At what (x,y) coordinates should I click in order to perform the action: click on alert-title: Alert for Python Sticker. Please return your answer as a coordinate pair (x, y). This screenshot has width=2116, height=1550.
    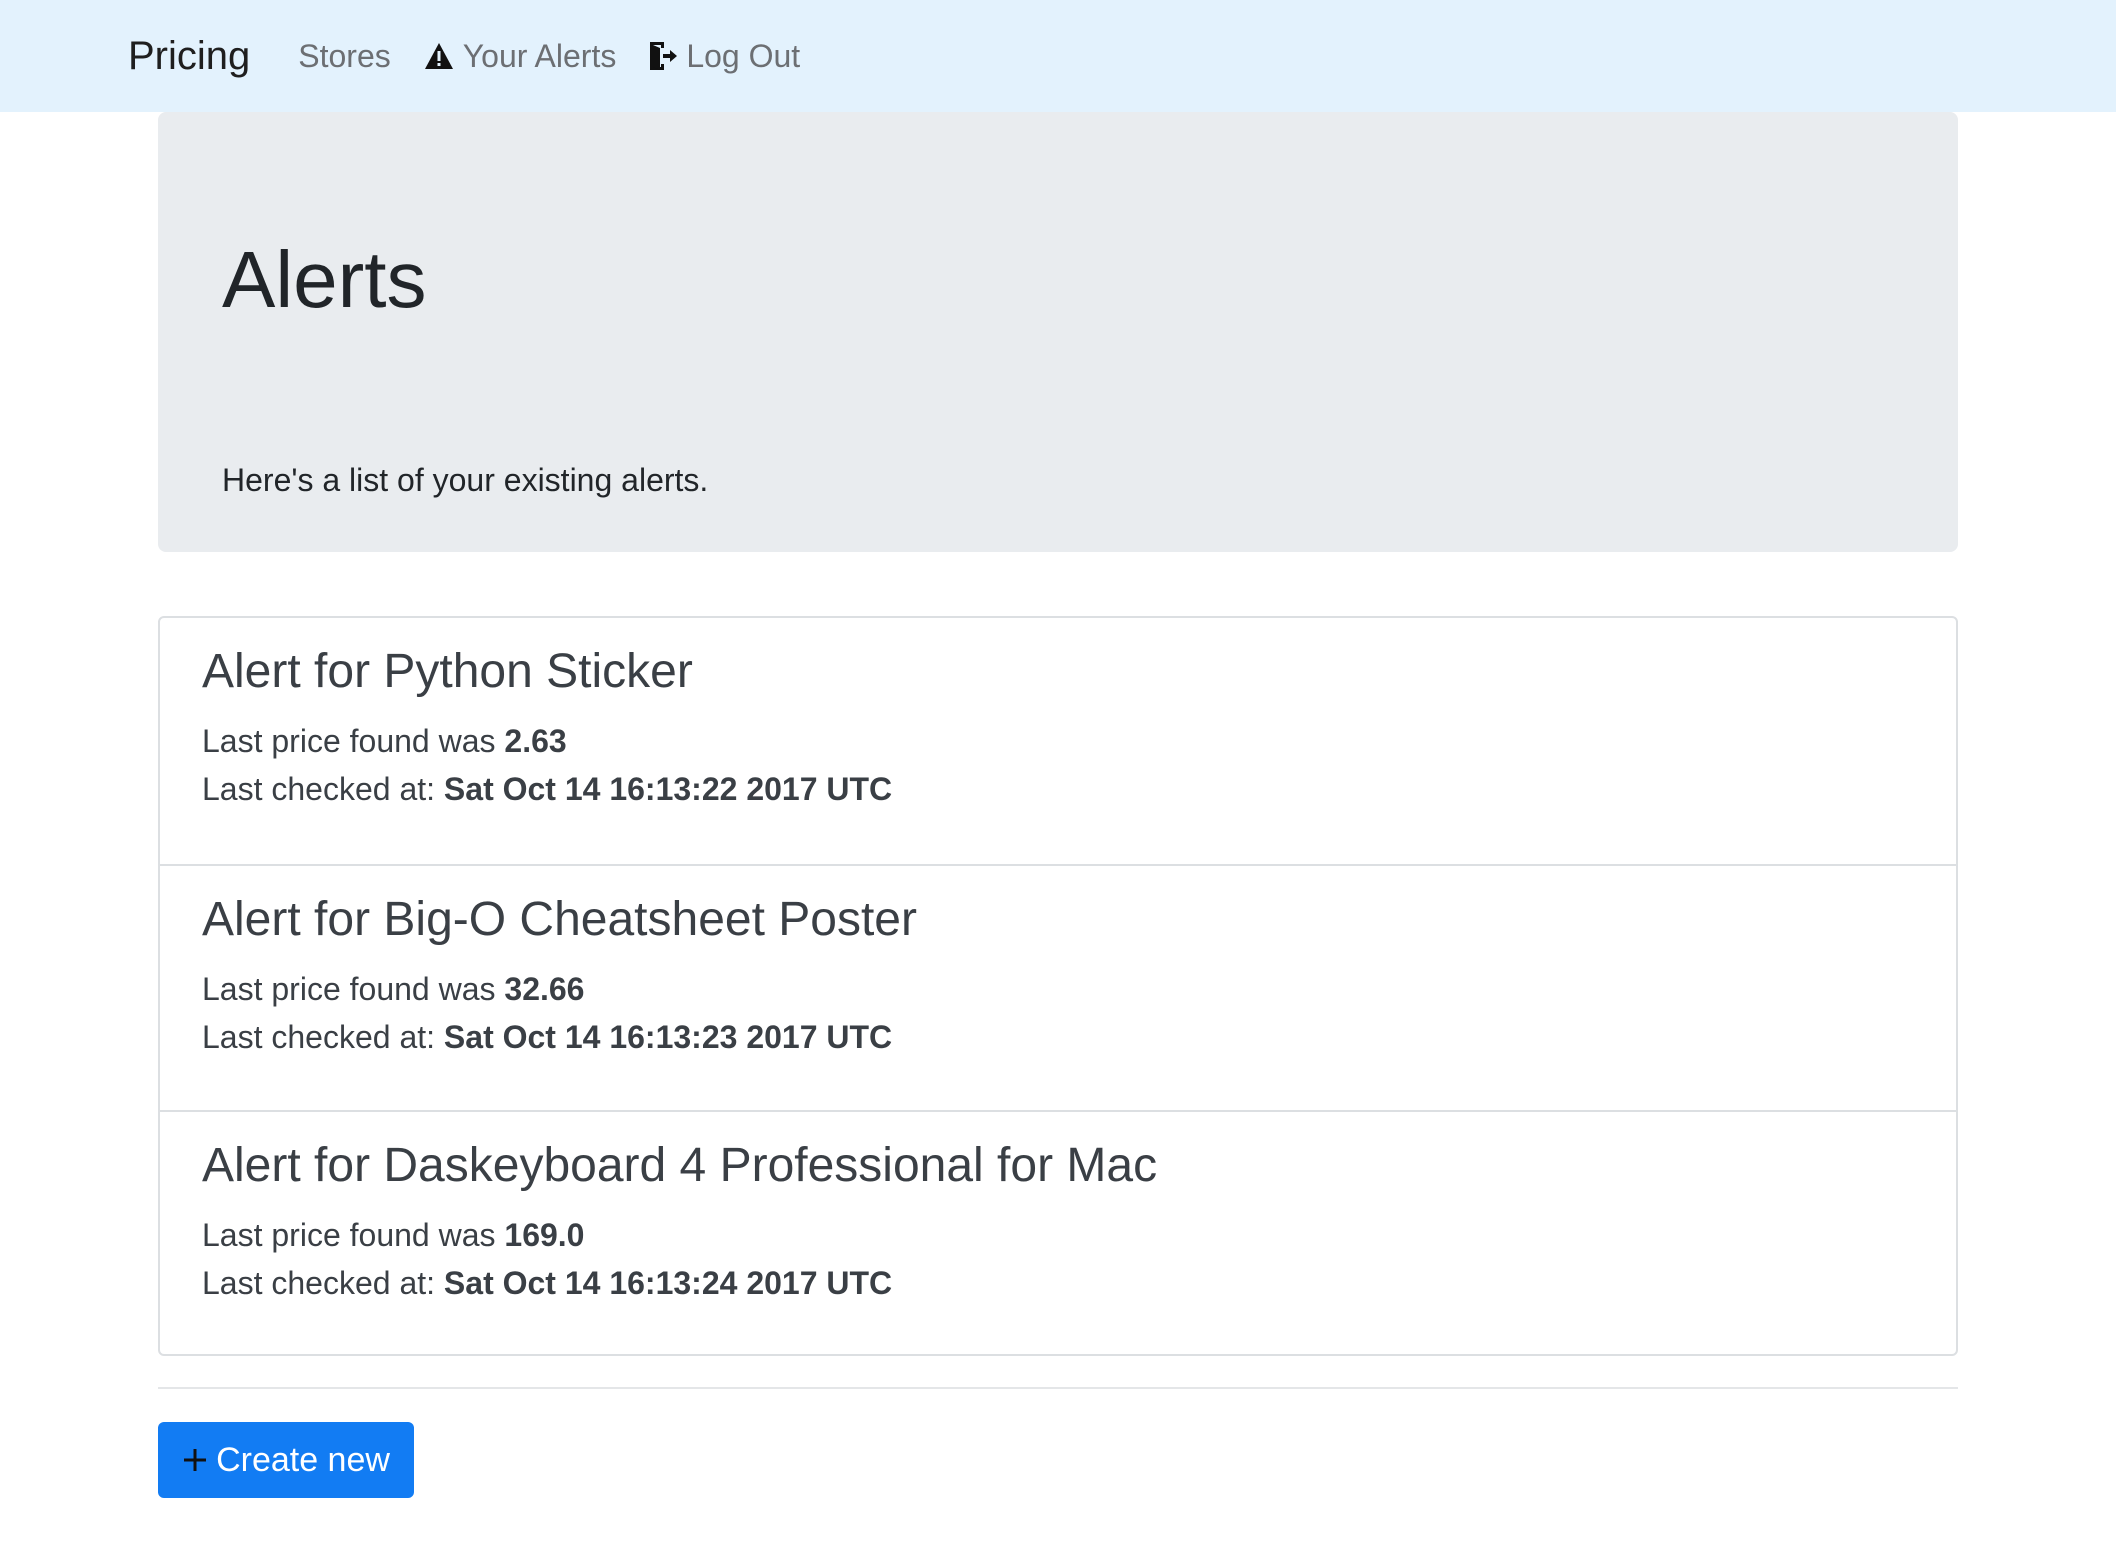
    Looking at the image, I should click on (447, 671).